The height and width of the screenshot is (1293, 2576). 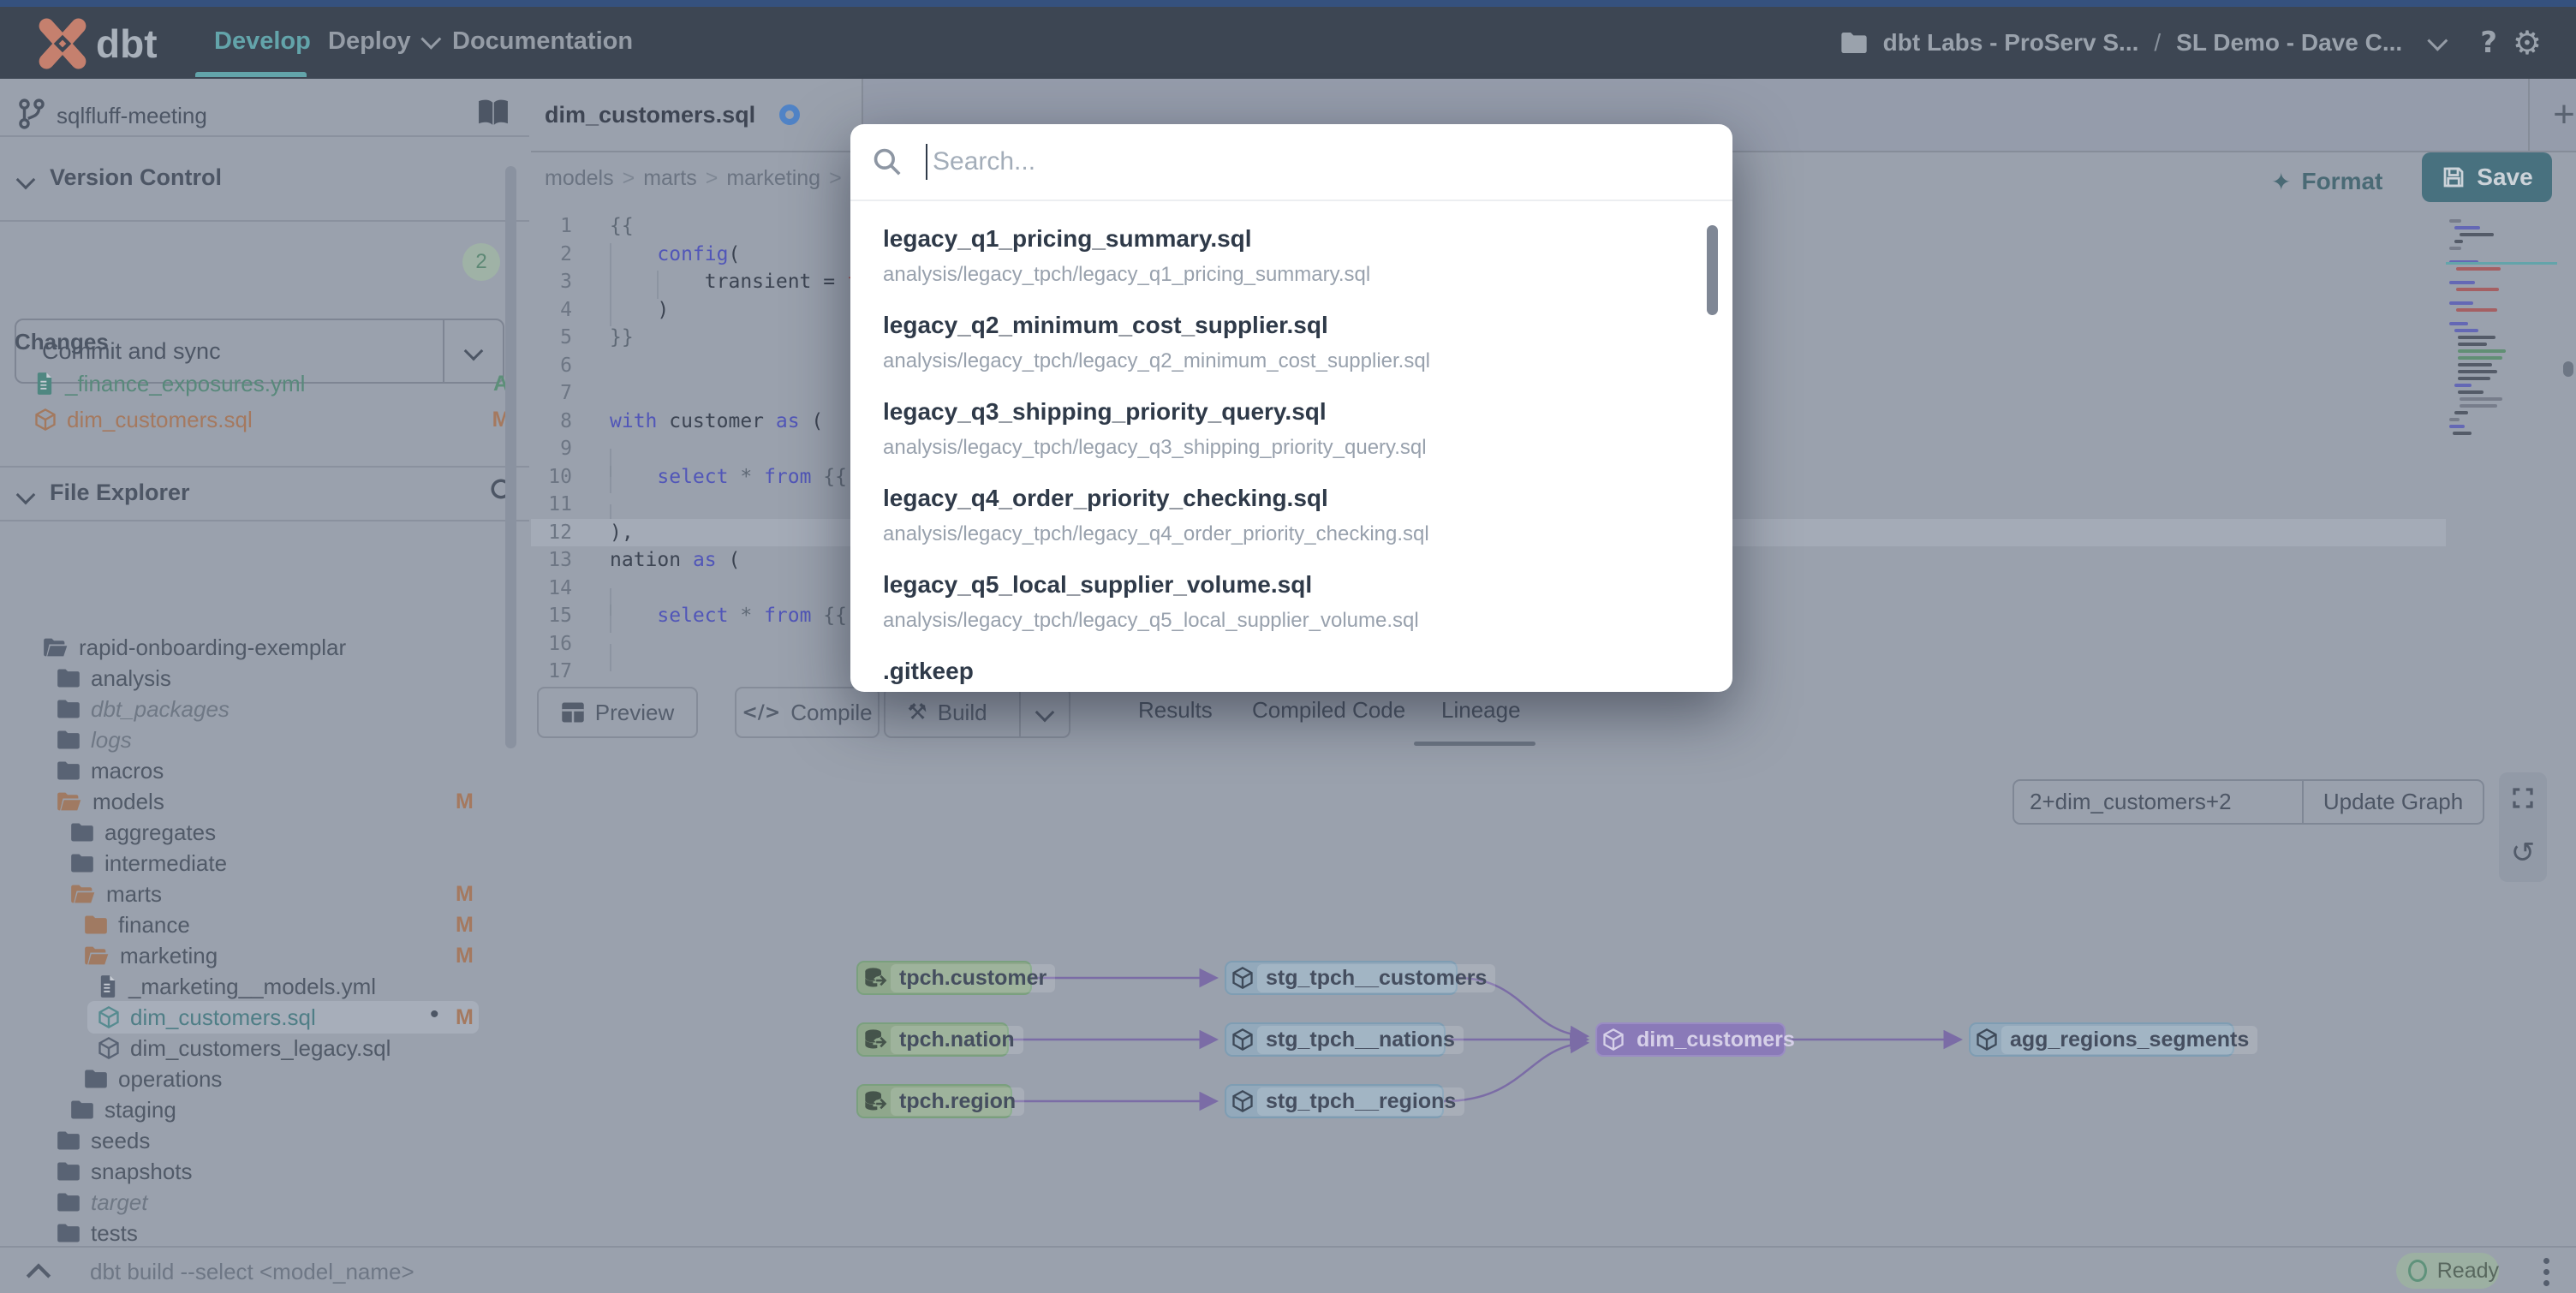 I want to click on tree-item-finance: finance, so click(x=137, y=924).